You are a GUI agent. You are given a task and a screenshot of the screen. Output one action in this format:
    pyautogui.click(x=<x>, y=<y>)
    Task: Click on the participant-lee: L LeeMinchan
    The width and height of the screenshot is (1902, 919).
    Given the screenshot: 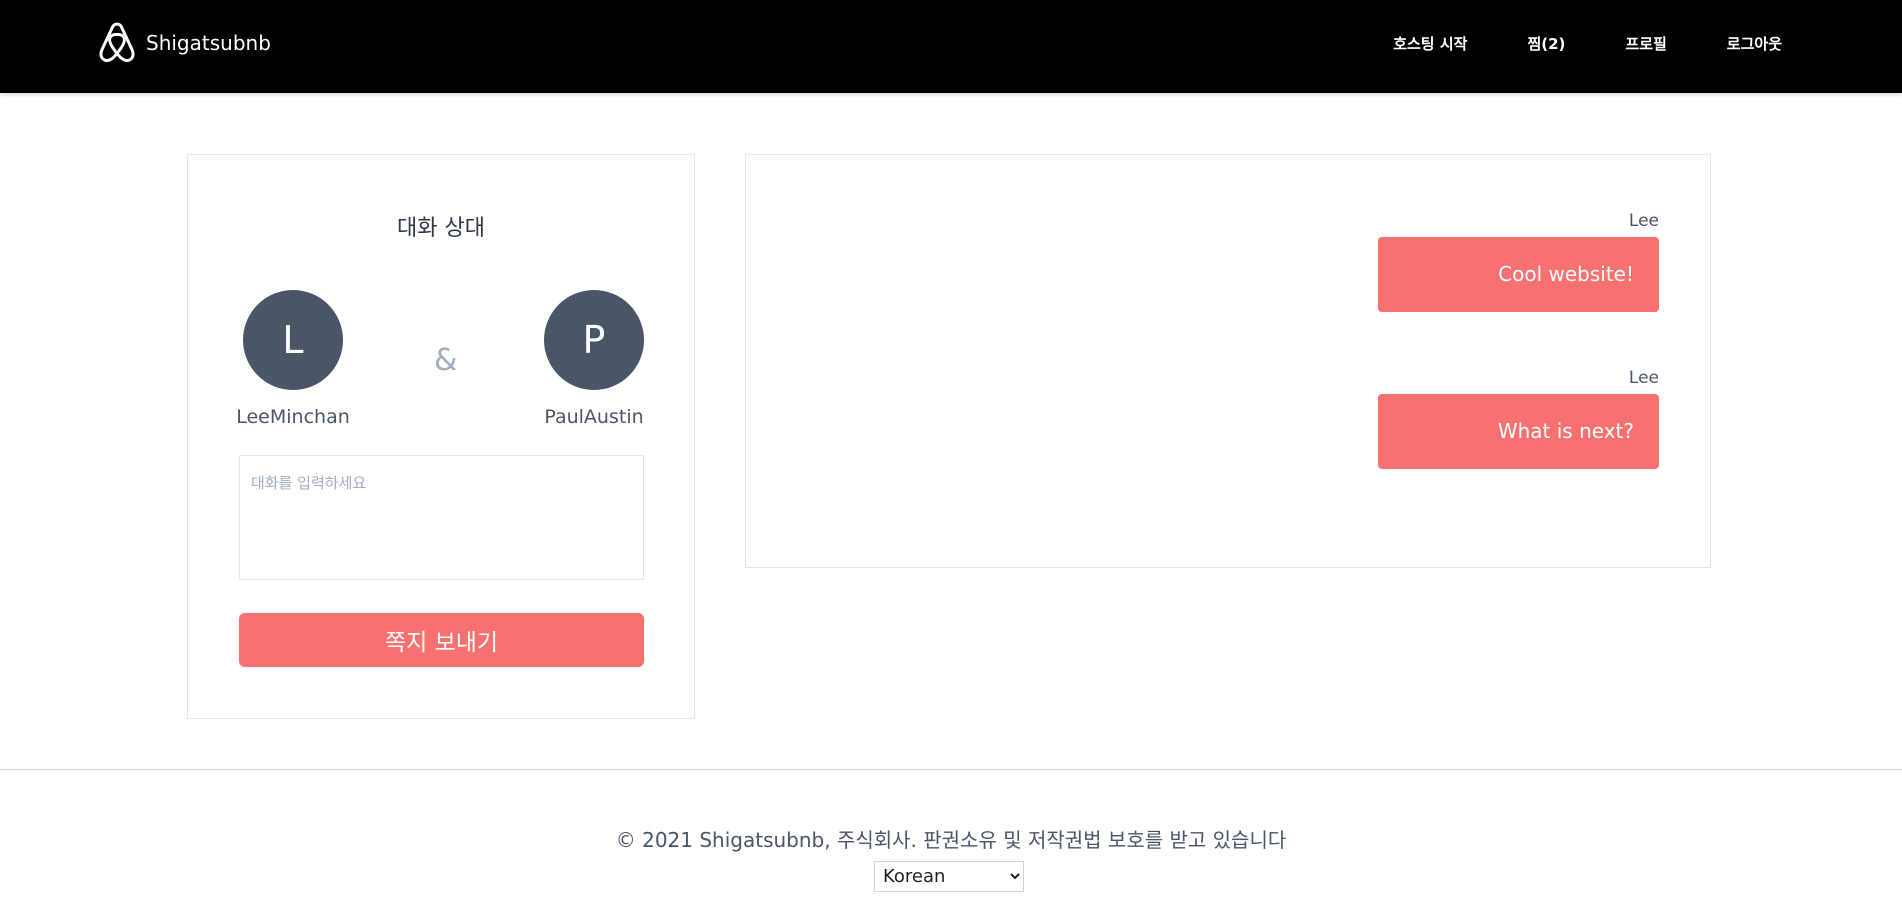 What is the action you would take?
    pyautogui.click(x=293, y=359)
    